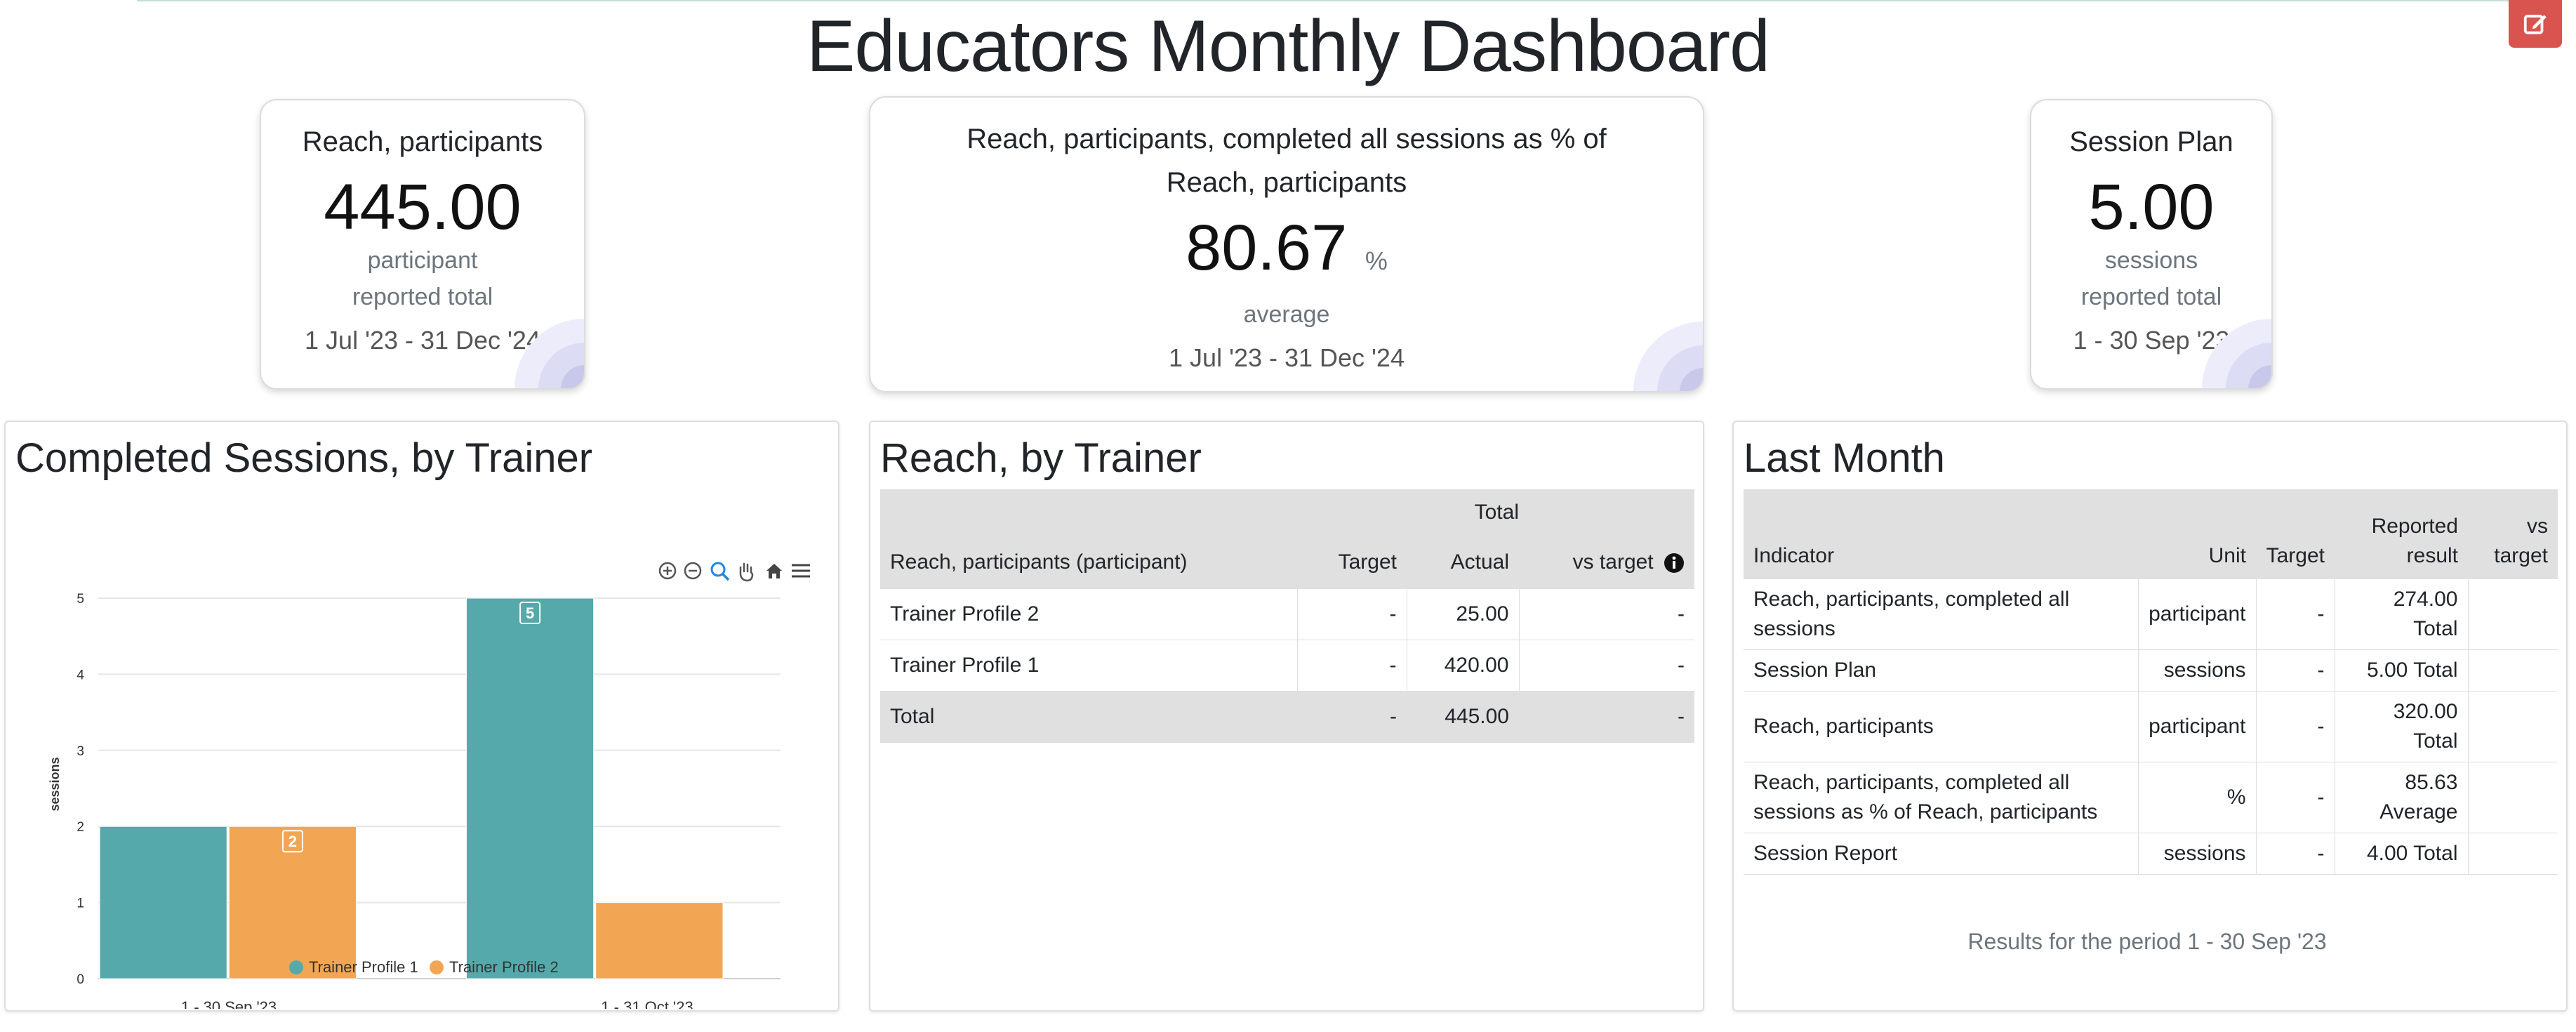 This screenshot has height=1032, width=2576. I want to click on top-divider, so click(1323, 0).